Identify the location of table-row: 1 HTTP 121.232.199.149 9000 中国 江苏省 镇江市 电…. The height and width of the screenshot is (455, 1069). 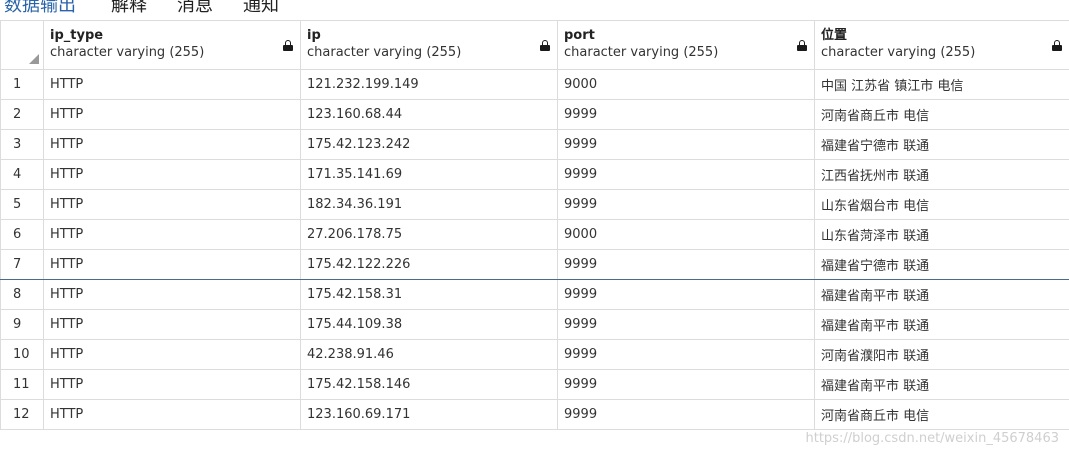
(534, 84).